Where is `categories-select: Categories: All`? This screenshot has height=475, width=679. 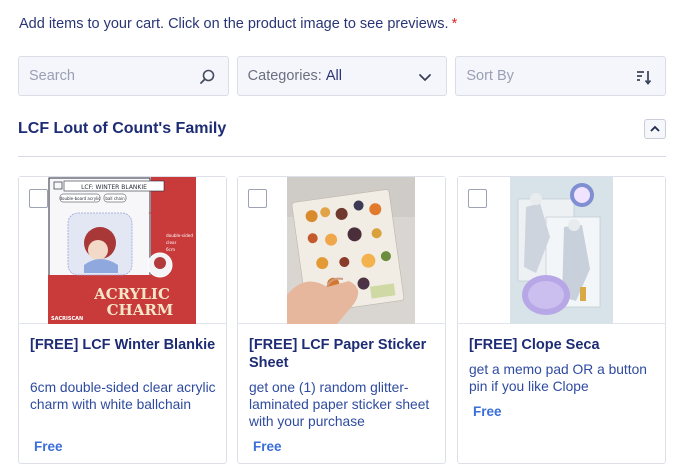 categories-select: Categories: All is located at coordinates (342, 76).